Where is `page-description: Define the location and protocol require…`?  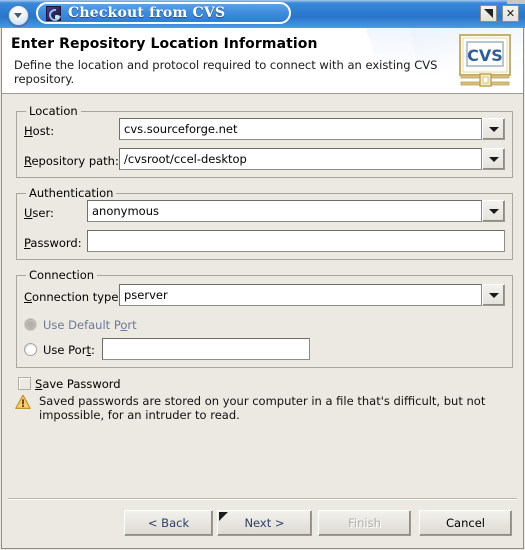 page-description: Define the location and protocol require… is located at coordinates (226, 72).